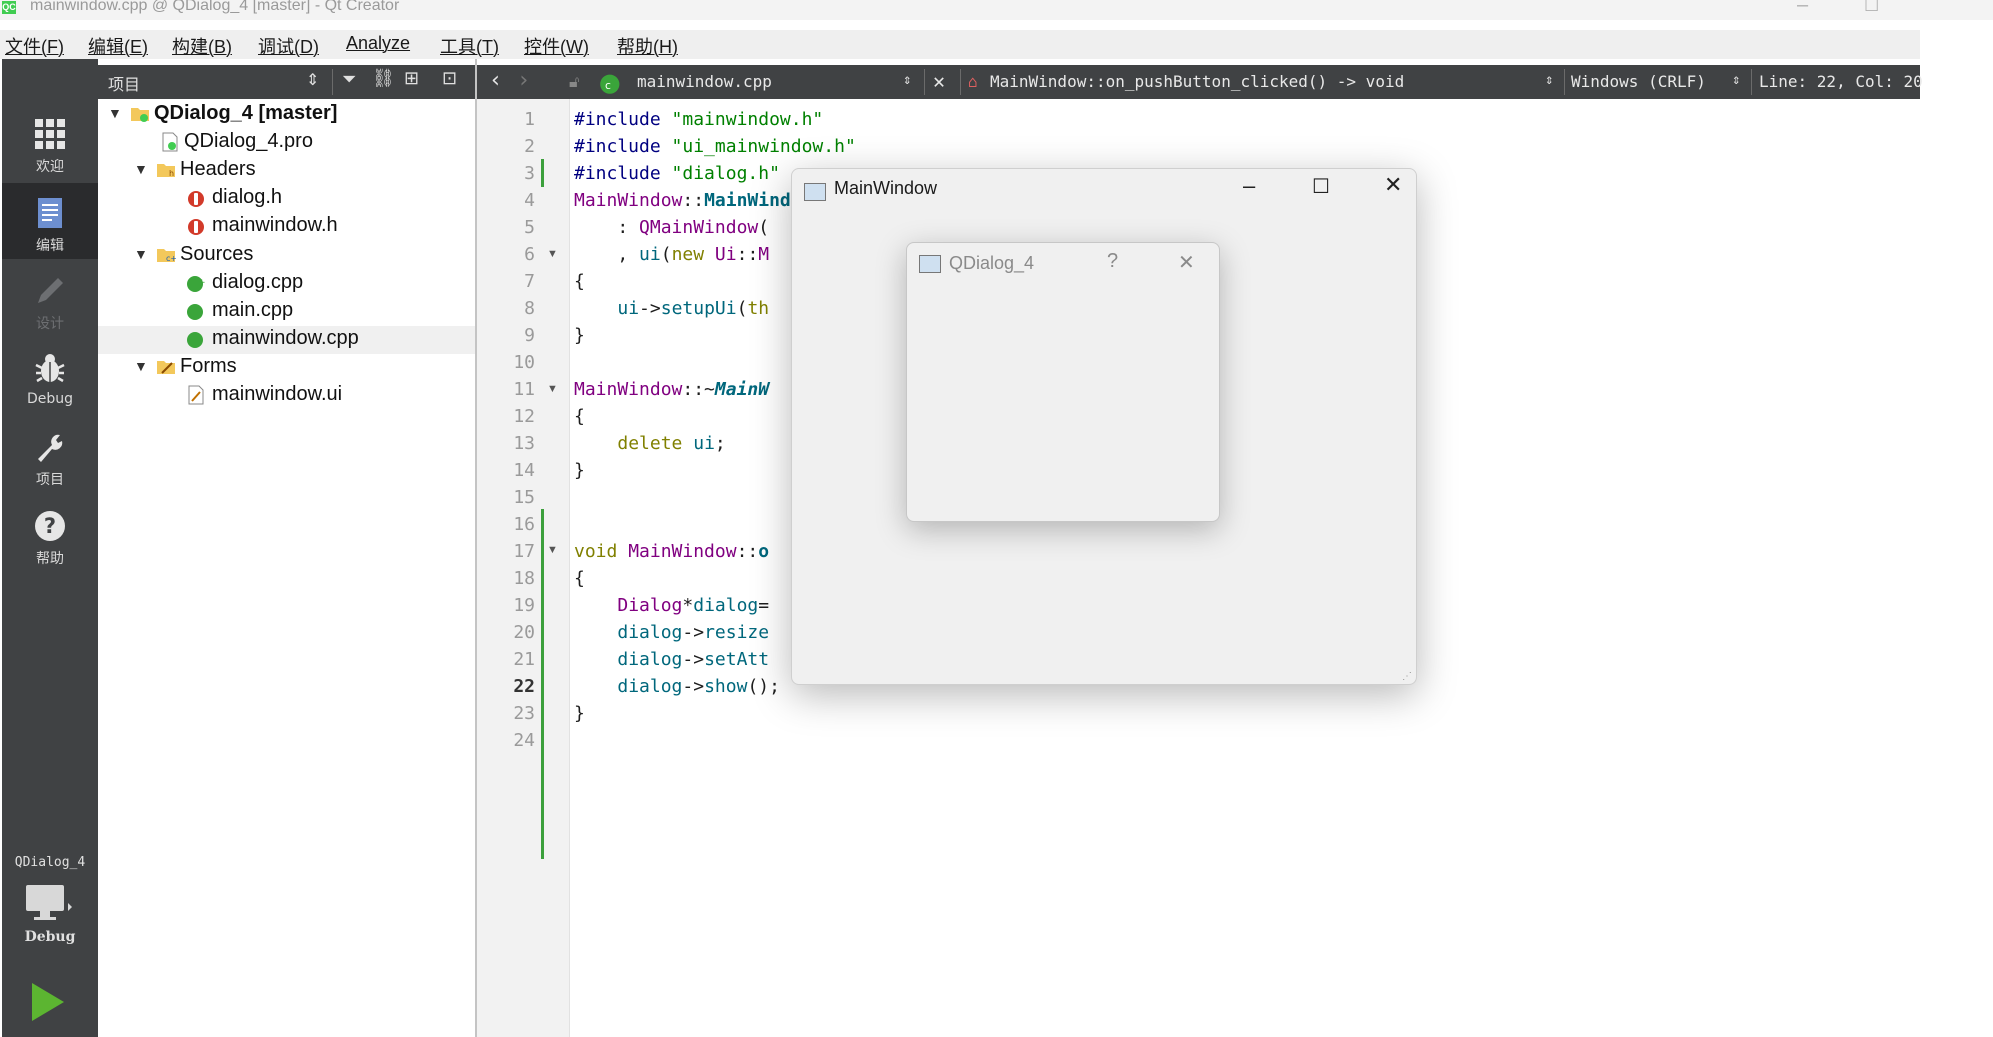 This screenshot has height=1037, width=1993. I want to click on tree-item-forms: ▼ Forms, so click(286, 368).